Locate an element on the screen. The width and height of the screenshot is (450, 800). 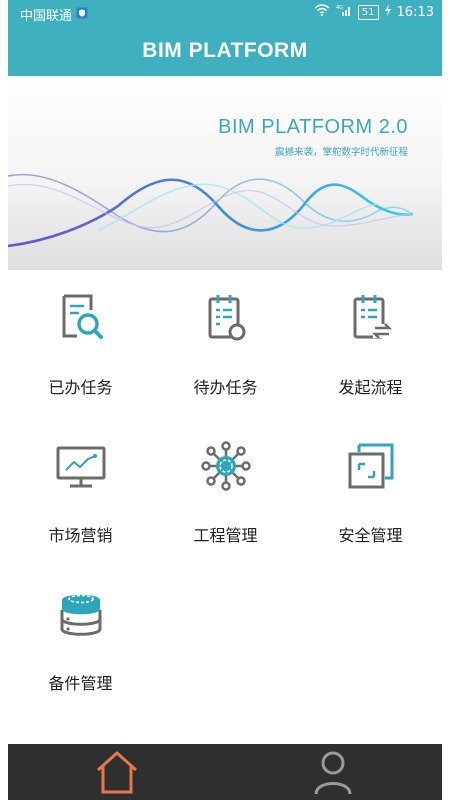
bottom-tab-bar is located at coordinates (225, 772).